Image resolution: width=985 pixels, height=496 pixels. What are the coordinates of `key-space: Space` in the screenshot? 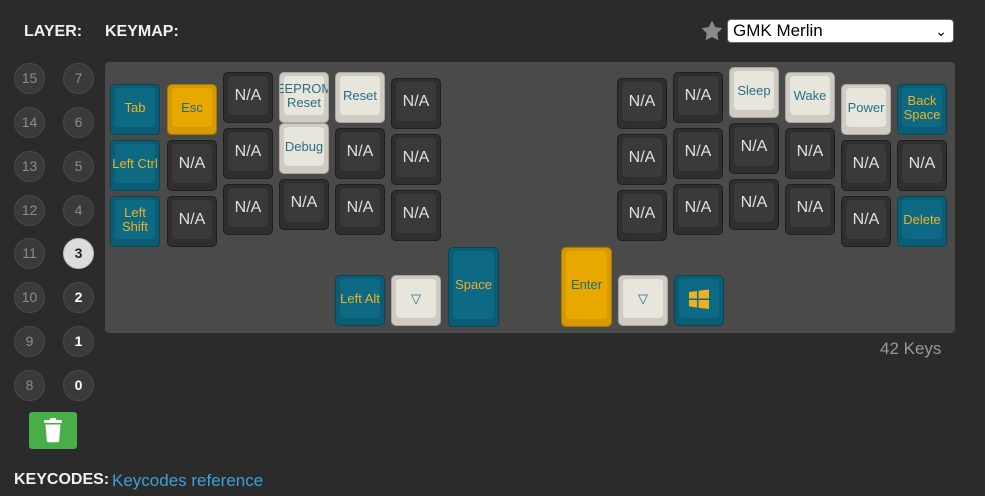 It's located at (473, 287).